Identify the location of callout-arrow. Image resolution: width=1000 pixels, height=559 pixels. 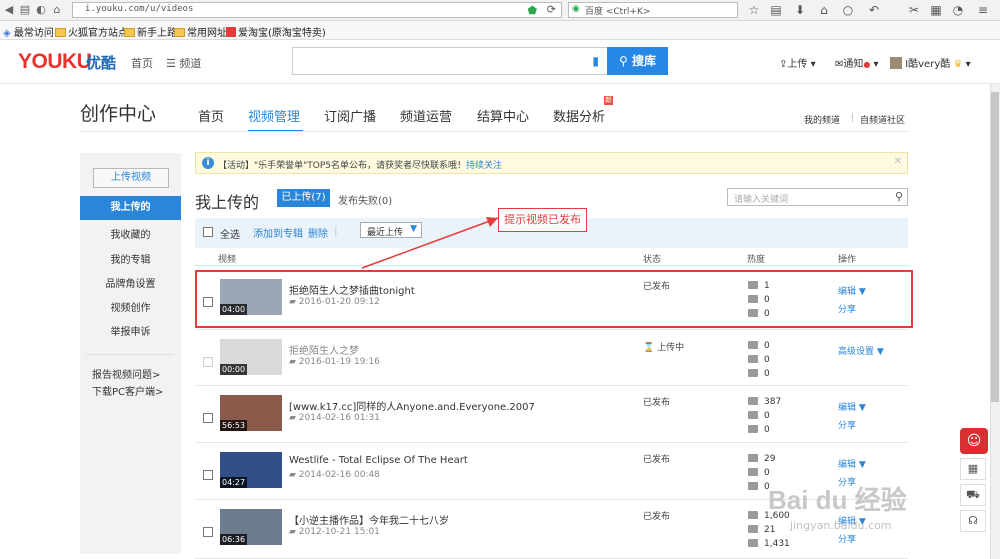
(430, 243).